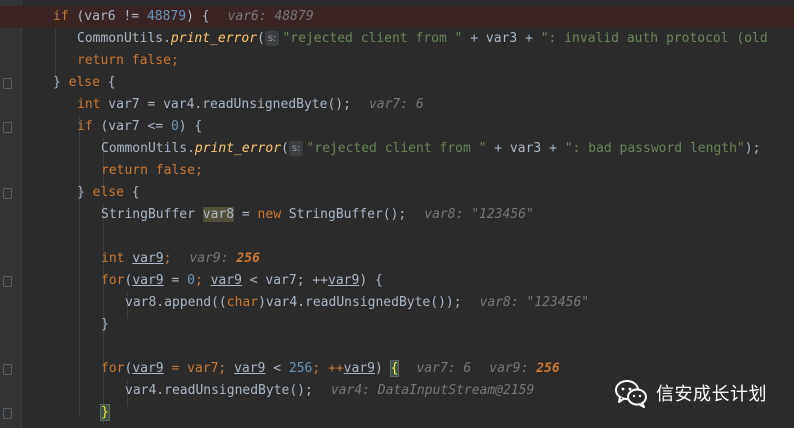 The width and height of the screenshot is (794, 428). Describe the element at coordinates (654, 38) in the screenshot. I see `string-literal: ": invalid auth protocol (old` at that location.